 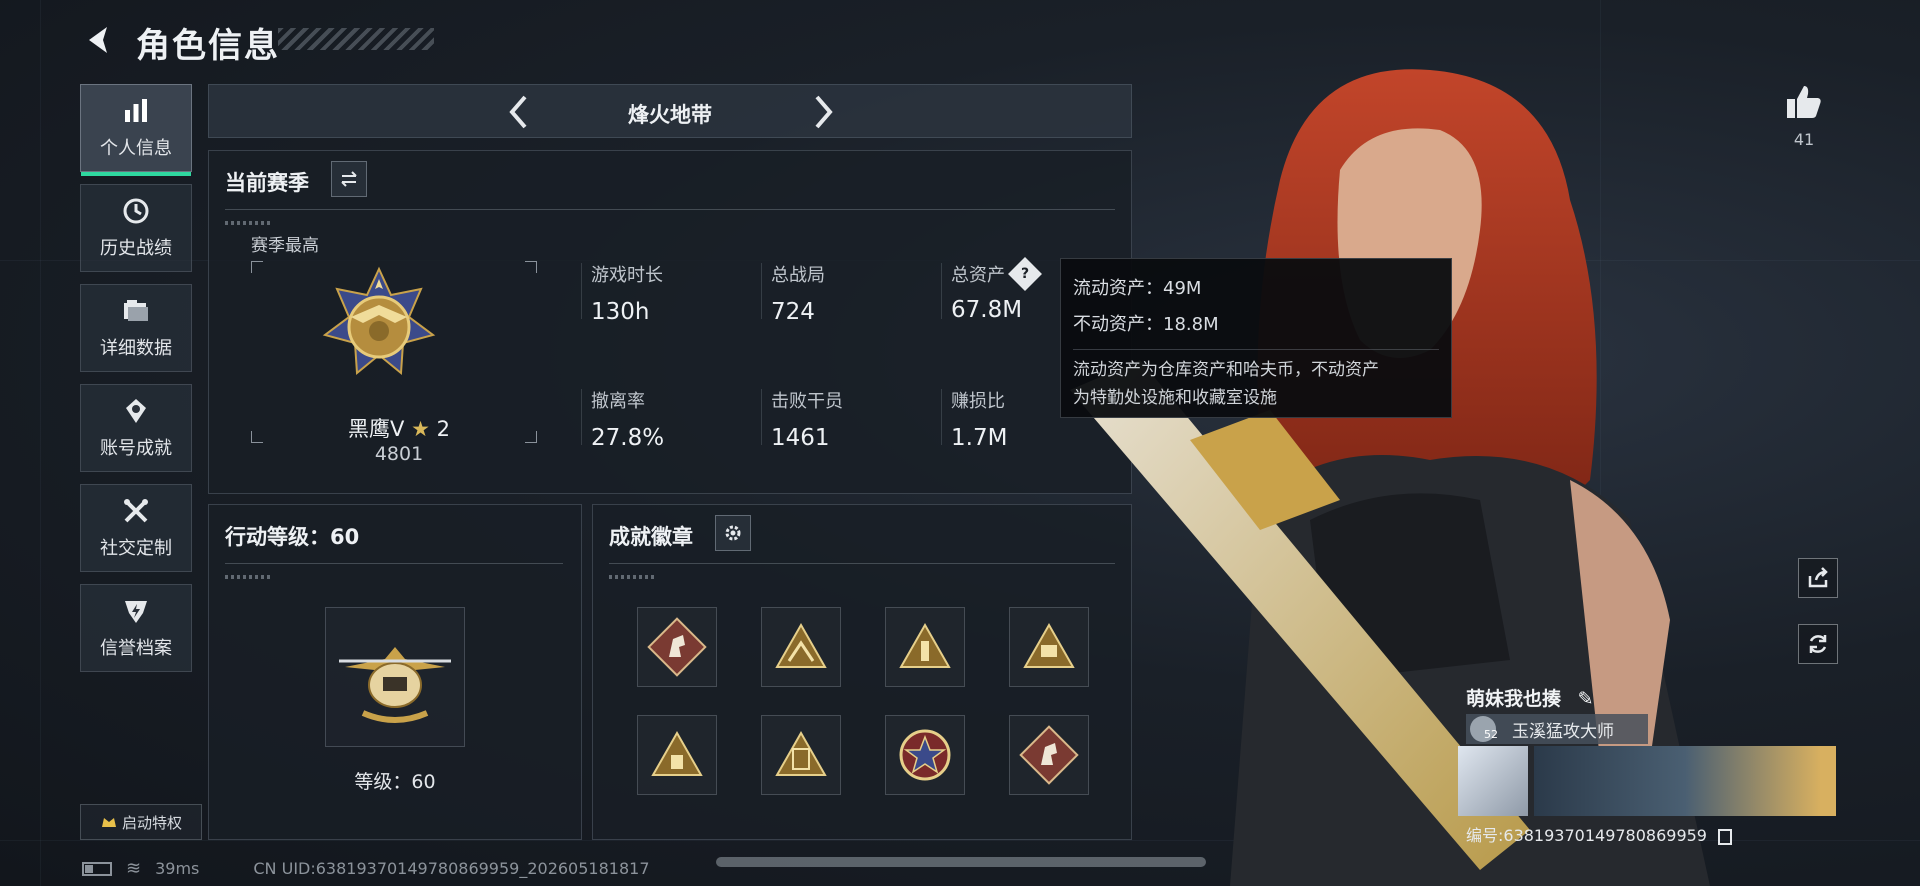 I want to click on level-text: 等级：60, so click(x=395, y=782).